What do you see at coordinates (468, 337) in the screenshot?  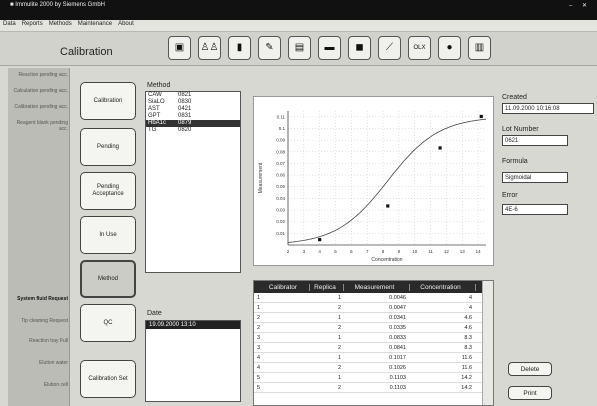 I see `table-cell: 8.3` at bounding box center [468, 337].